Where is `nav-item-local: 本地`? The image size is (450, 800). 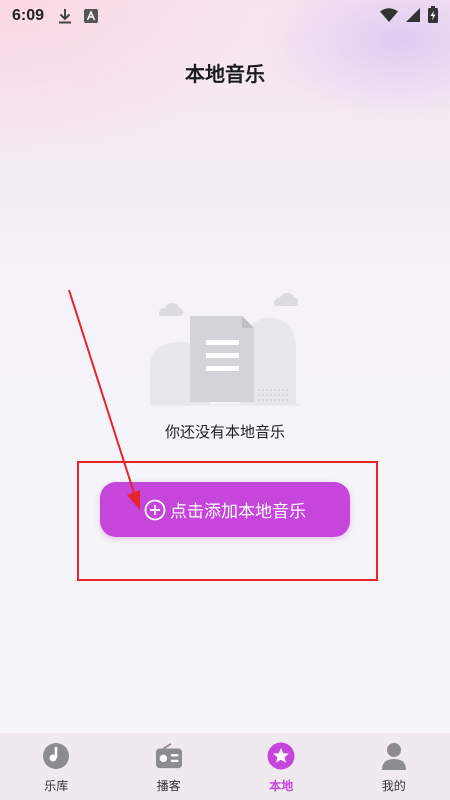
nav-item-local: 本地 is located at coordinates (281, 766).